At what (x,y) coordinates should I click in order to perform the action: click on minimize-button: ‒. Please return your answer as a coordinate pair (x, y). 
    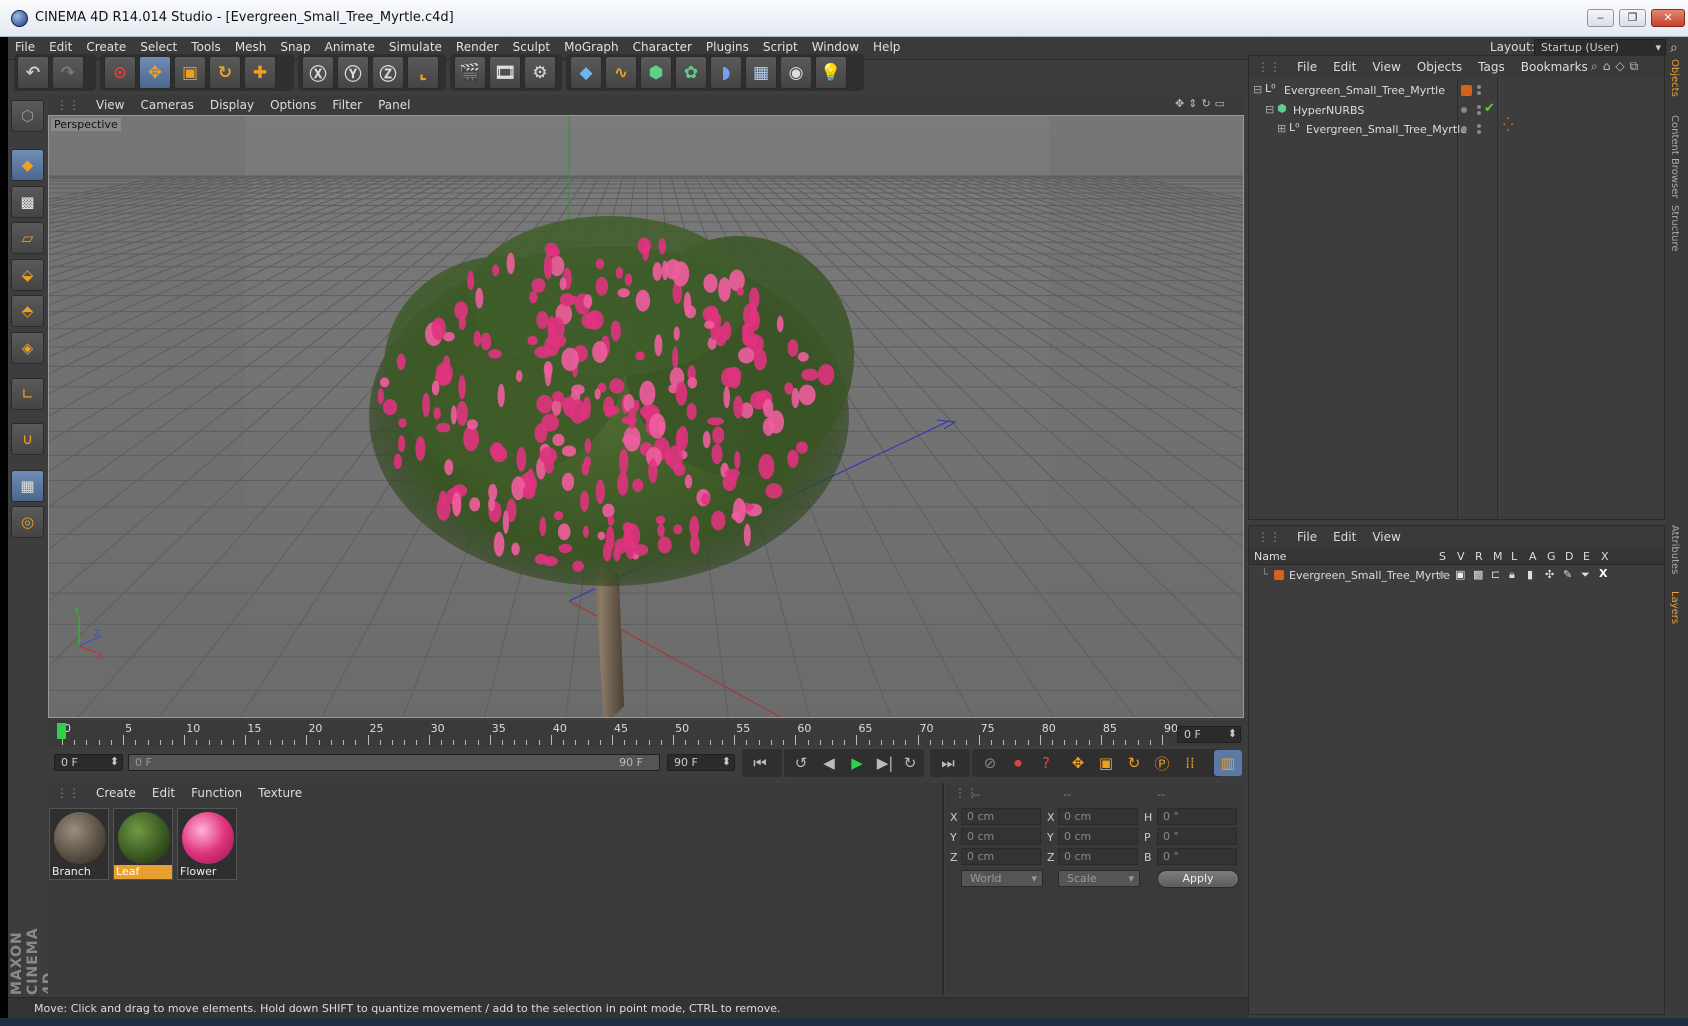
    Looking at the image, I should click on (1600, 18).